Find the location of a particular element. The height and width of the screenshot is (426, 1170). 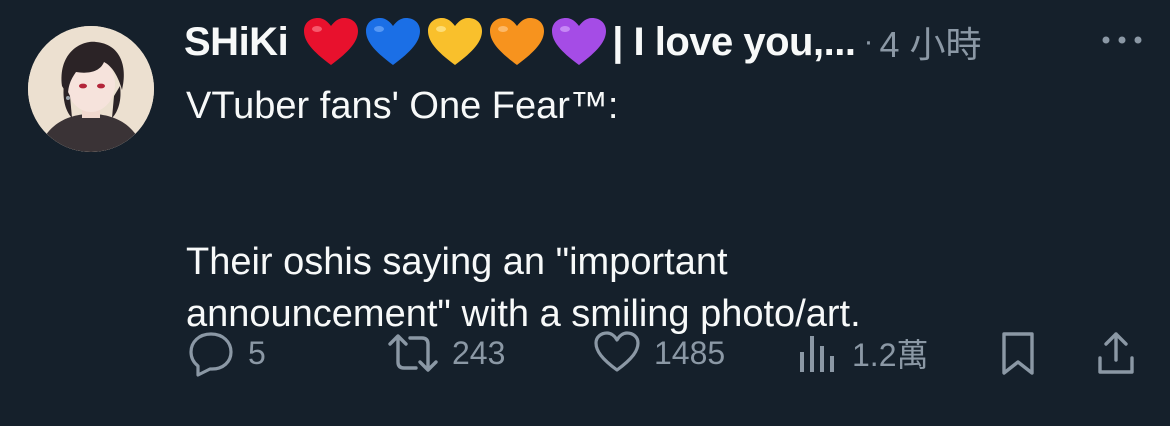

bookmark-icon is located at coordinates (1018, 353).